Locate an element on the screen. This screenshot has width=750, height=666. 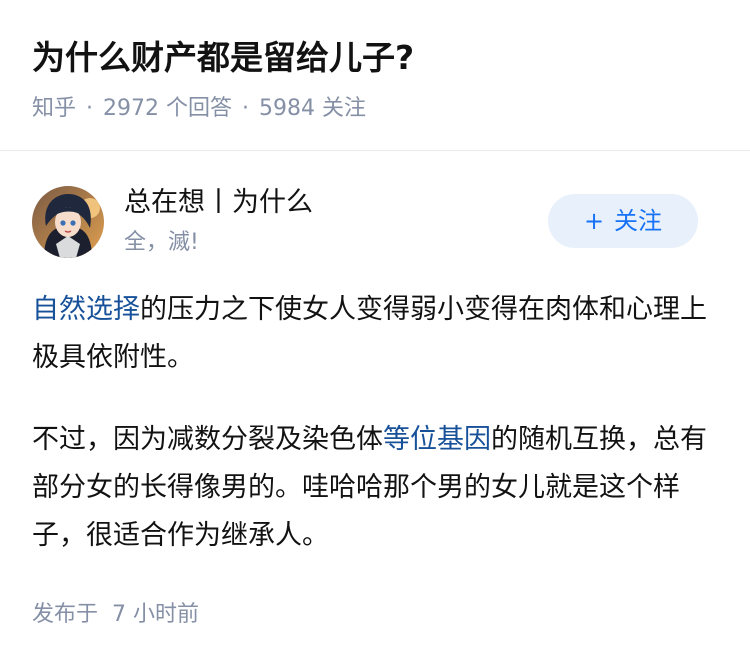
avatar is located at coordinates (68, 222).